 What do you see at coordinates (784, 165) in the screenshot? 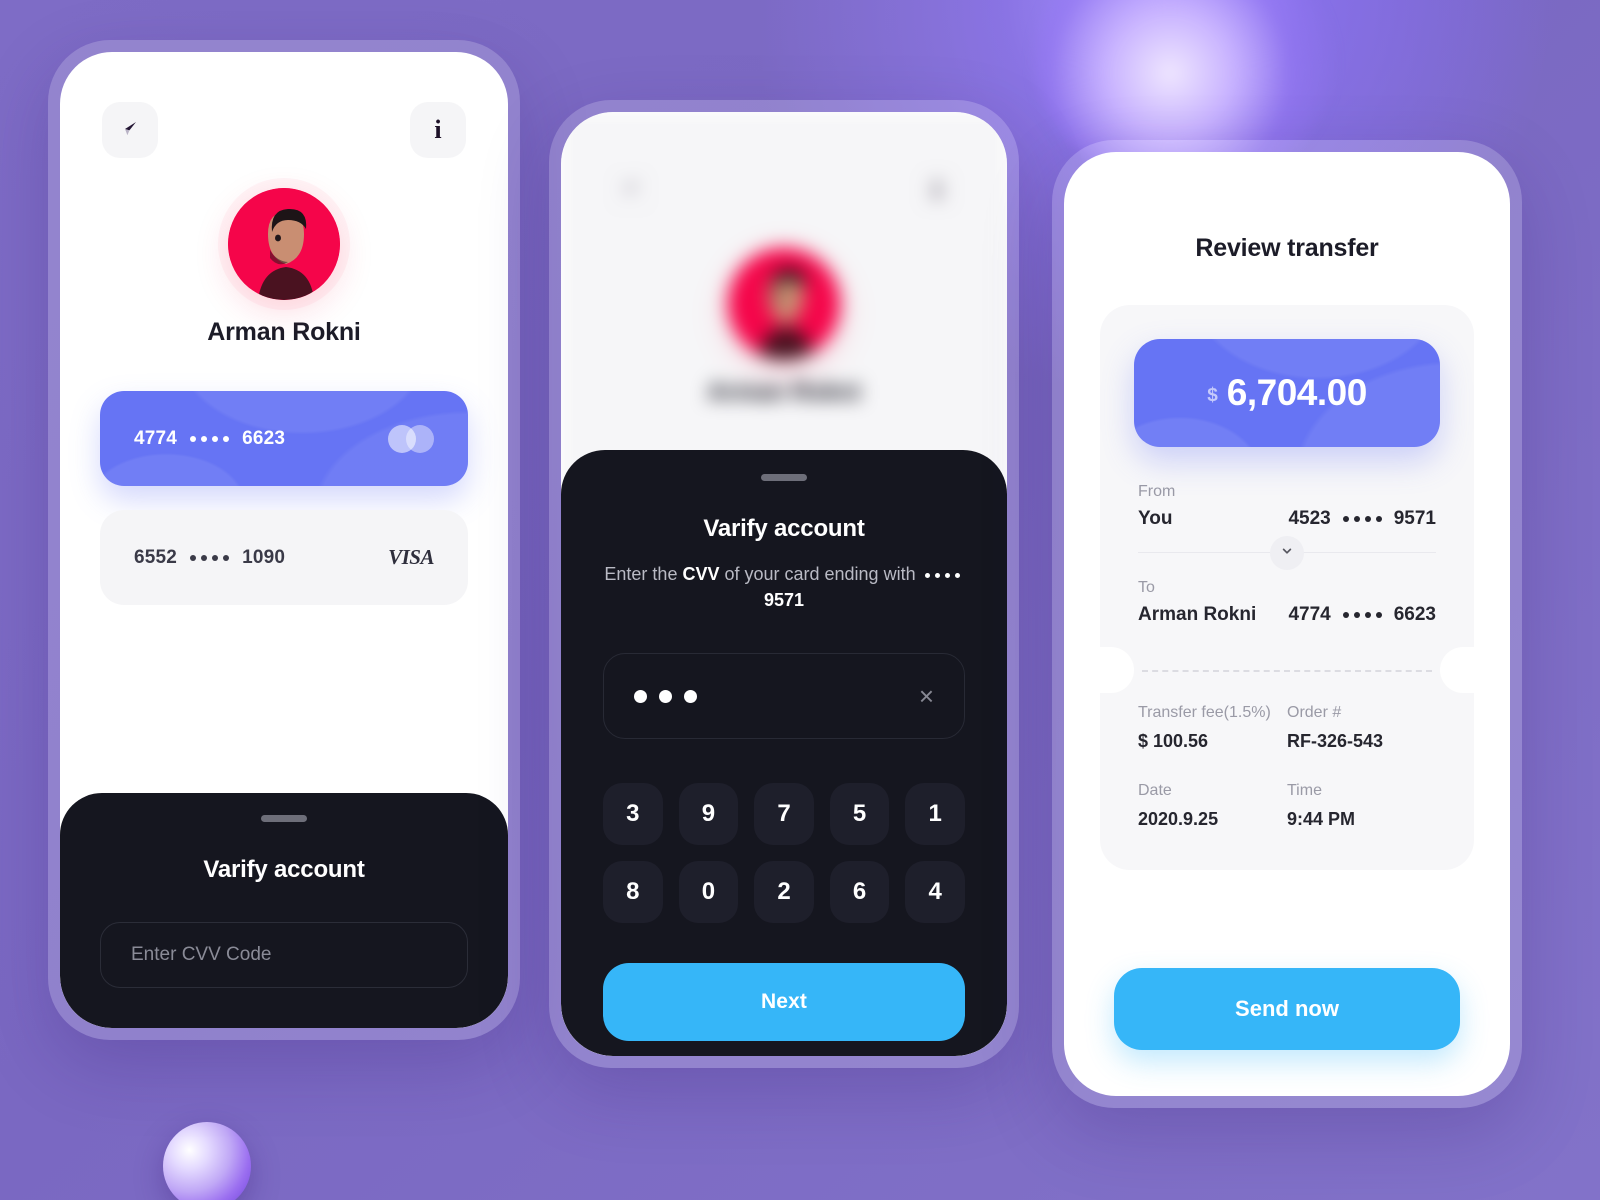
I see `app-header-2: i` at bounding box center [784, 165].